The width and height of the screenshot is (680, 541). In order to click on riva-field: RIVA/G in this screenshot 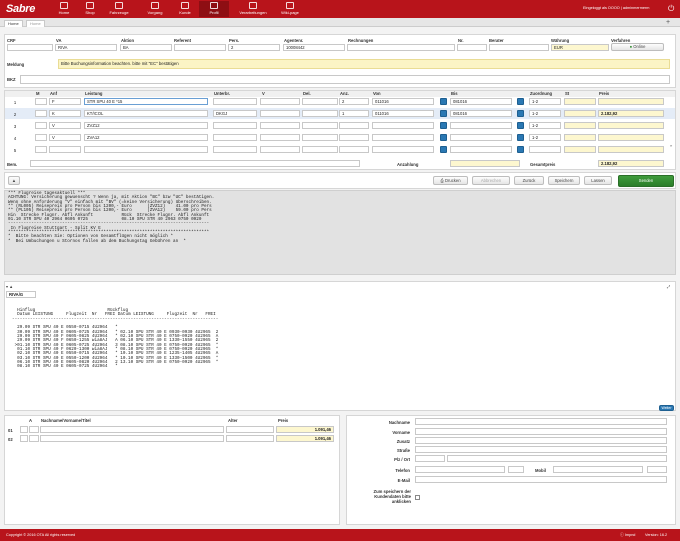, I will do `click(21, 294)`.